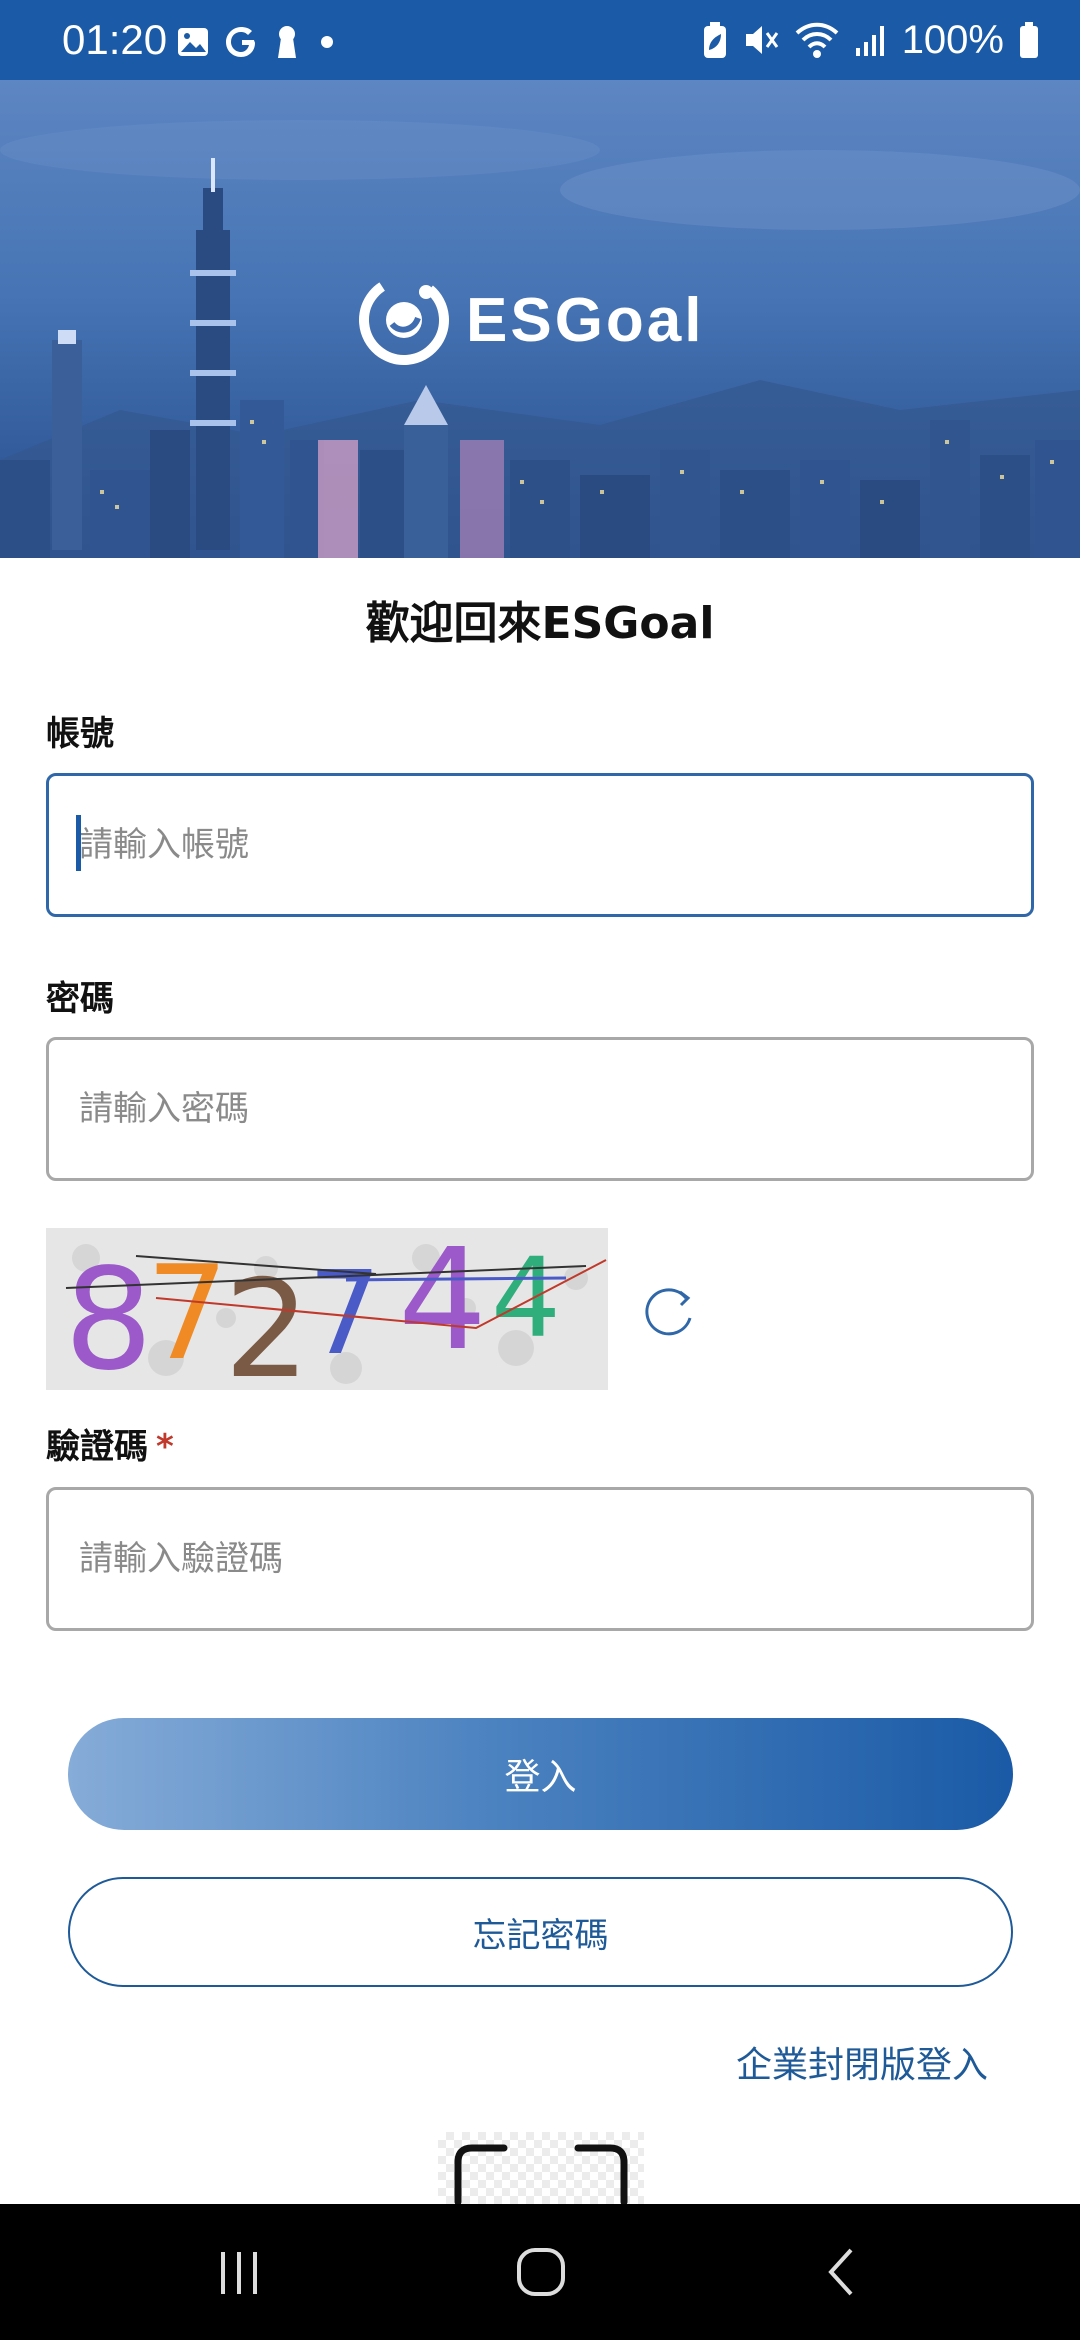 This screenshot has width=1080, height=2340. I want to click on recent-apps-icon, so click(239, 2273).